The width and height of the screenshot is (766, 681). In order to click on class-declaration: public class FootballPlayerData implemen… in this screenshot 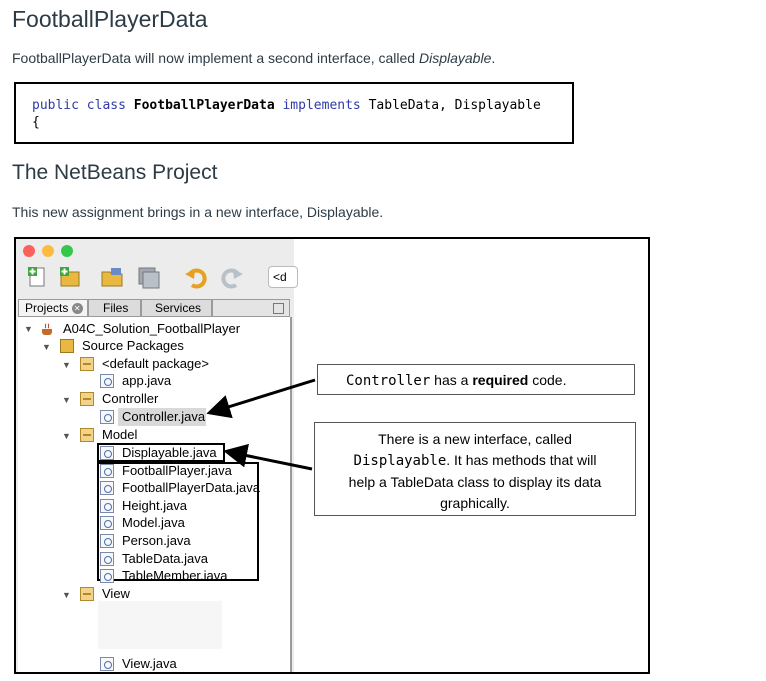, I will do `click(286, 105)`.